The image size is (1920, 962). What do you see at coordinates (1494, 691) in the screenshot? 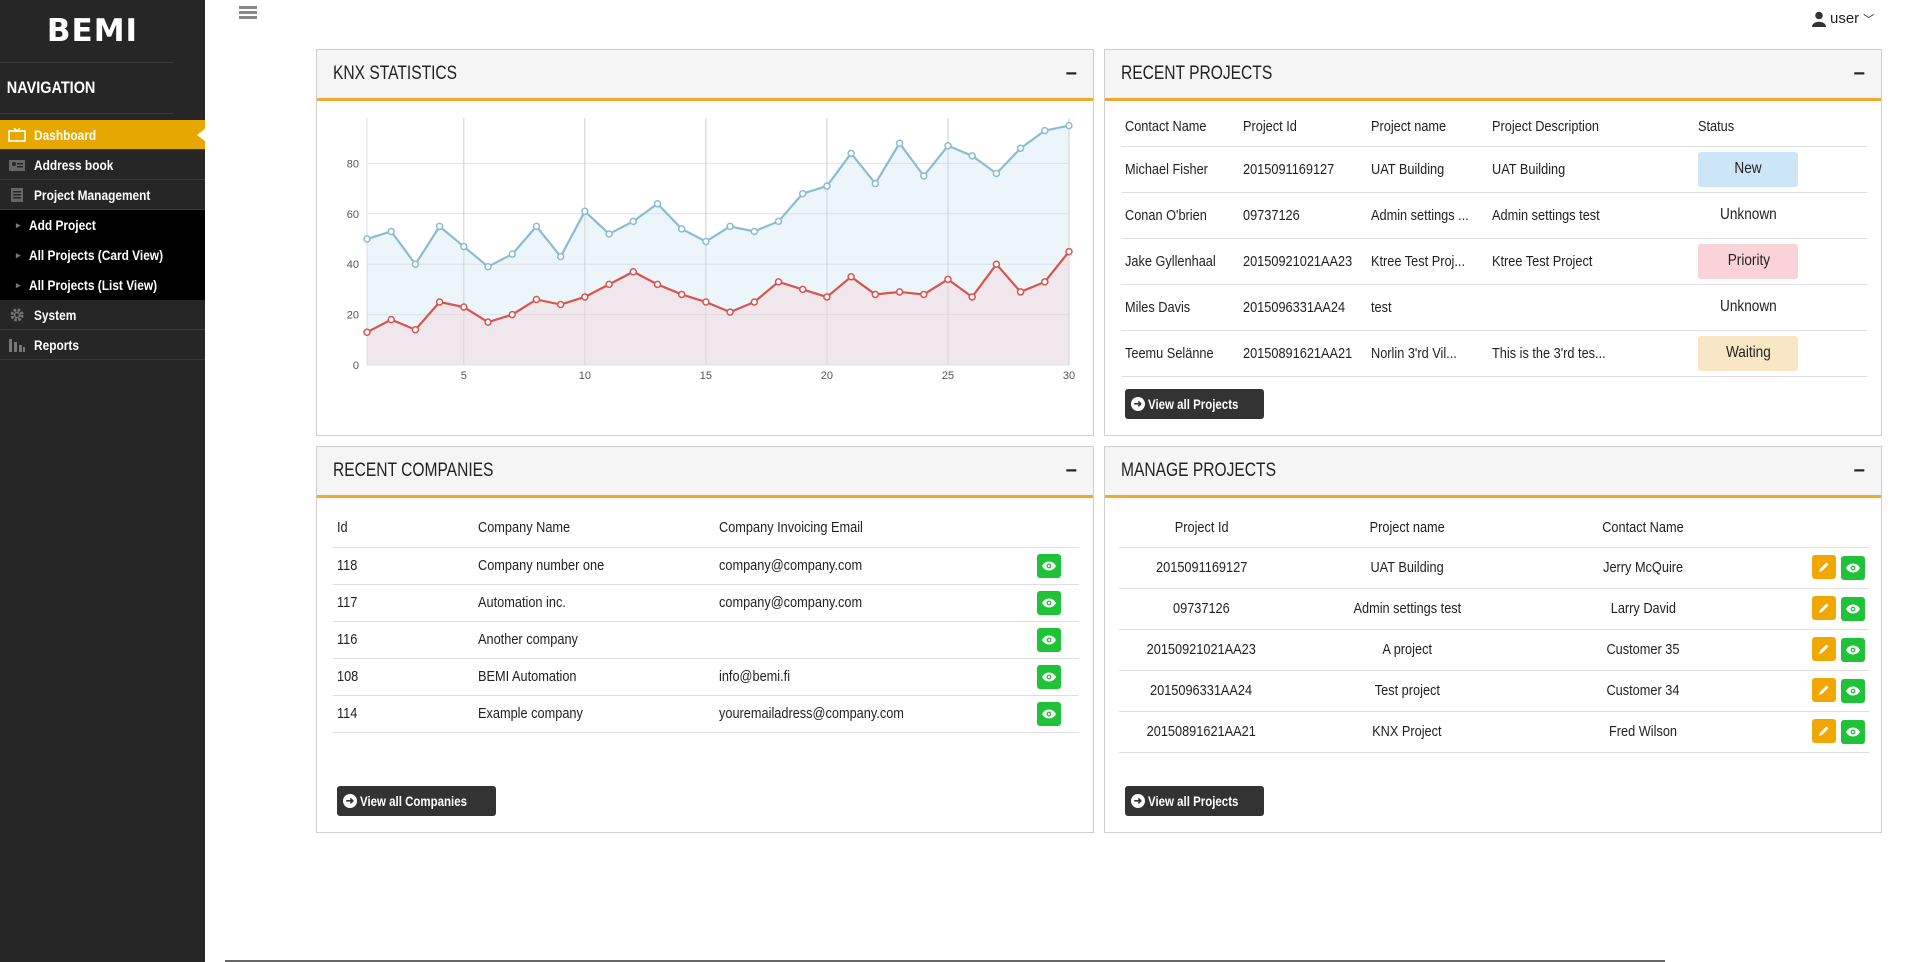
I see `table-row: 2015096331AA24 Test project Customer 34` at bounding box center [1494, 691].